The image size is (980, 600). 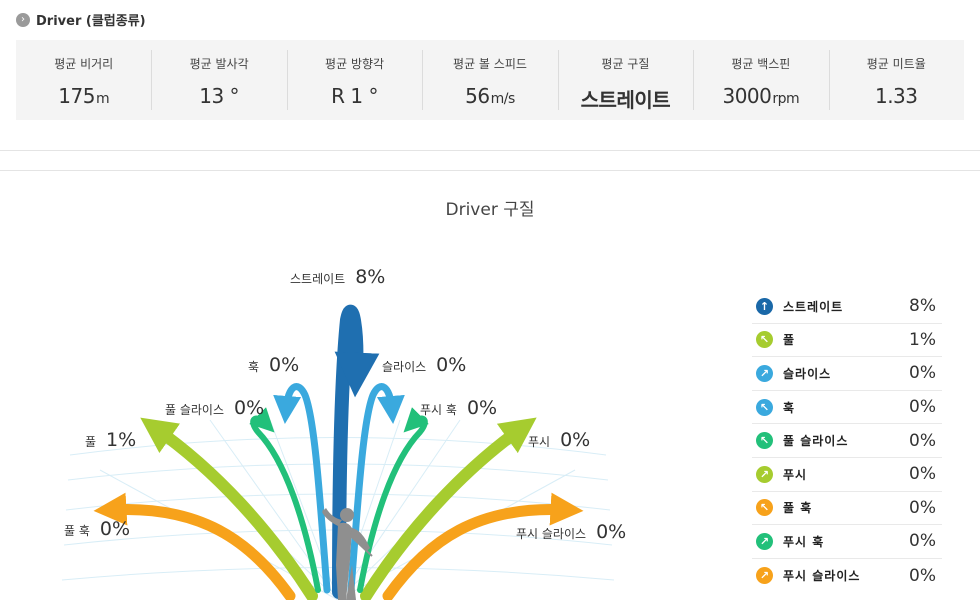 What do you see at coordinates (571, 532) in the screenshot?
I see `label-push-slice: 푸시 슬라이스 0%` at bounding box center [571, 532].